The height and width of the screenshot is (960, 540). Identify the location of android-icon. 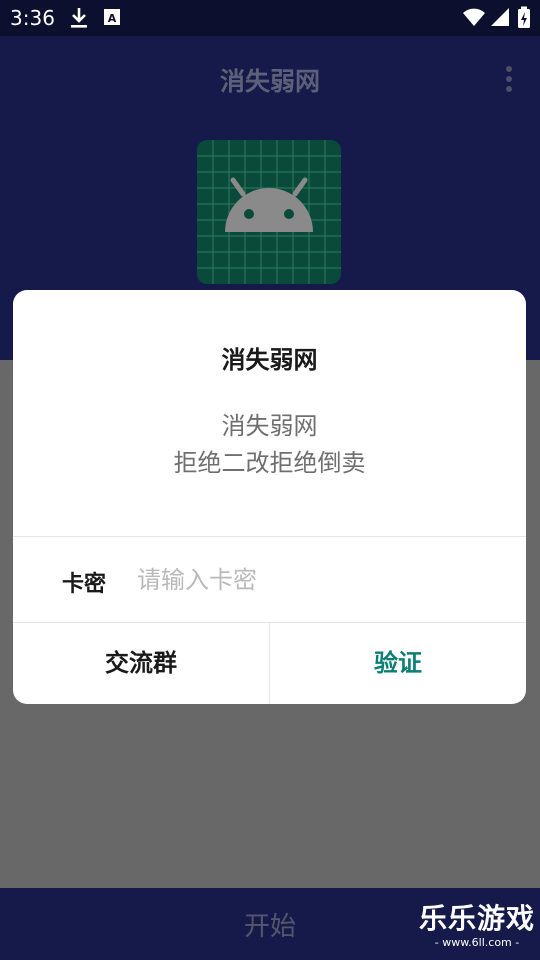
(269, 212).